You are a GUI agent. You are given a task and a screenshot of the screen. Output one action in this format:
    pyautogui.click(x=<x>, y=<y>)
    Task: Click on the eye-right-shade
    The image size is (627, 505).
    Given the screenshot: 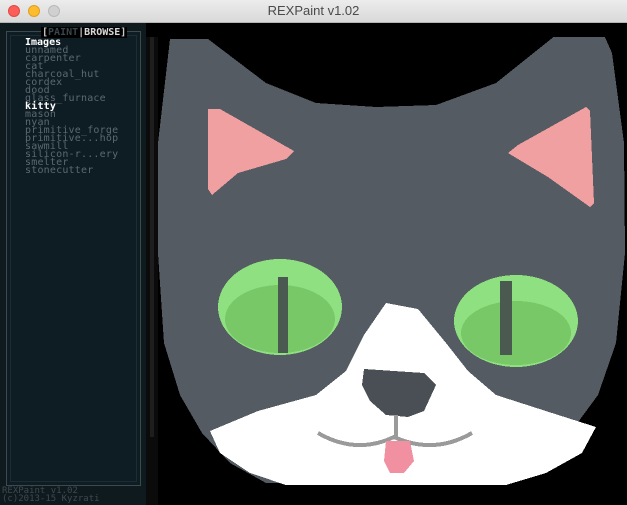 What is the action you would take?
    pyautogui.click(x=516, y=333)
    